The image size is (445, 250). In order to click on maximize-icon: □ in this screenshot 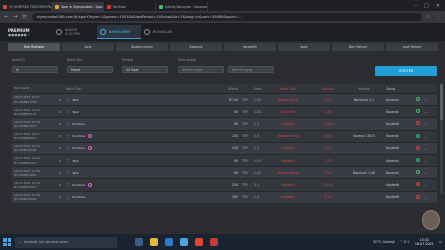, I will do `click(426, 6)`.